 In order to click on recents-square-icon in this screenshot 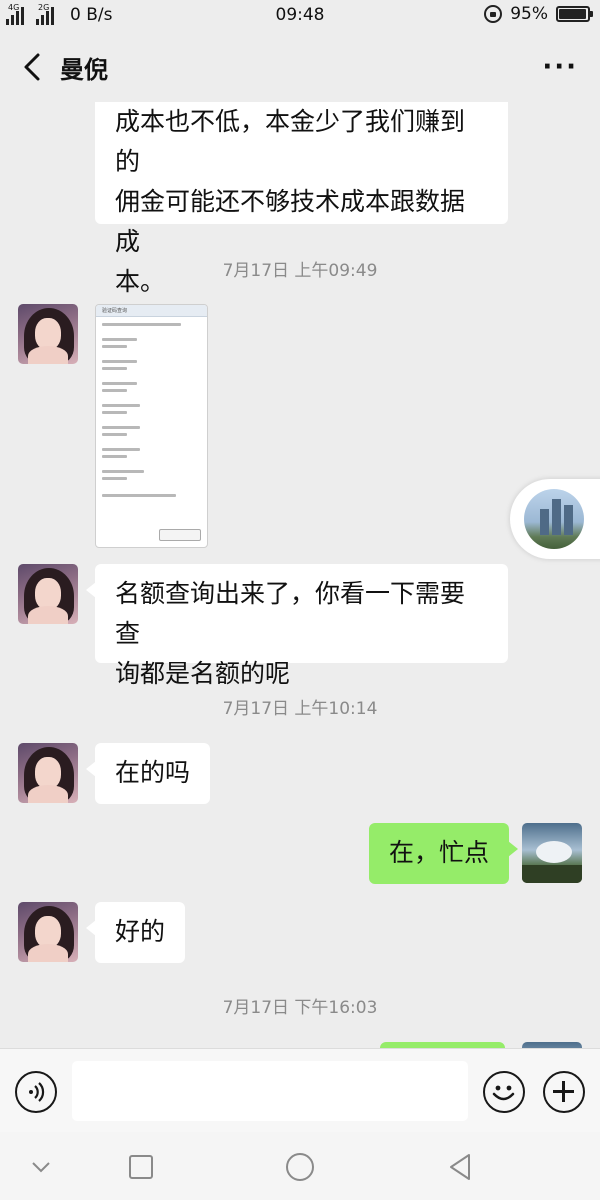, I will do `click(141, 1167)`.